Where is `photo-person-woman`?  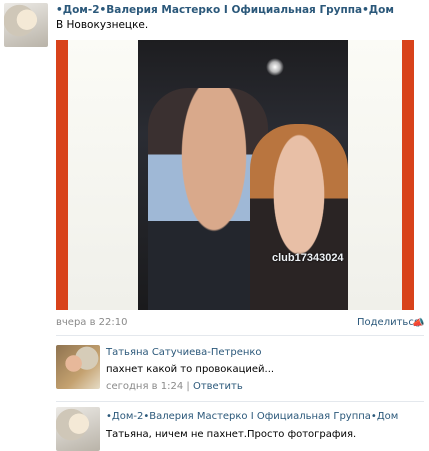
photo-person-woman is located at coordinates (299, 217).